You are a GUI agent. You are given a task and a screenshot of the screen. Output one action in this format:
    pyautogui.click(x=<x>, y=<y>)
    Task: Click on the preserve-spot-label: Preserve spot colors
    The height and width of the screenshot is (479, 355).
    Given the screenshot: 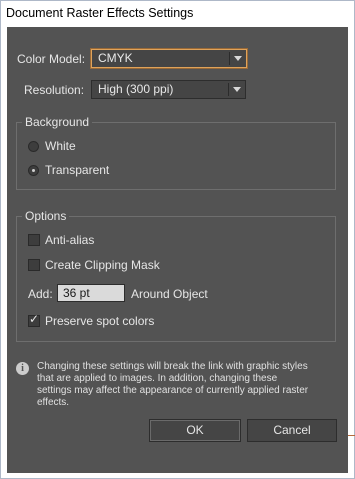 What is the action you would take?
    pyautogui.click(x=99, y=321)
    